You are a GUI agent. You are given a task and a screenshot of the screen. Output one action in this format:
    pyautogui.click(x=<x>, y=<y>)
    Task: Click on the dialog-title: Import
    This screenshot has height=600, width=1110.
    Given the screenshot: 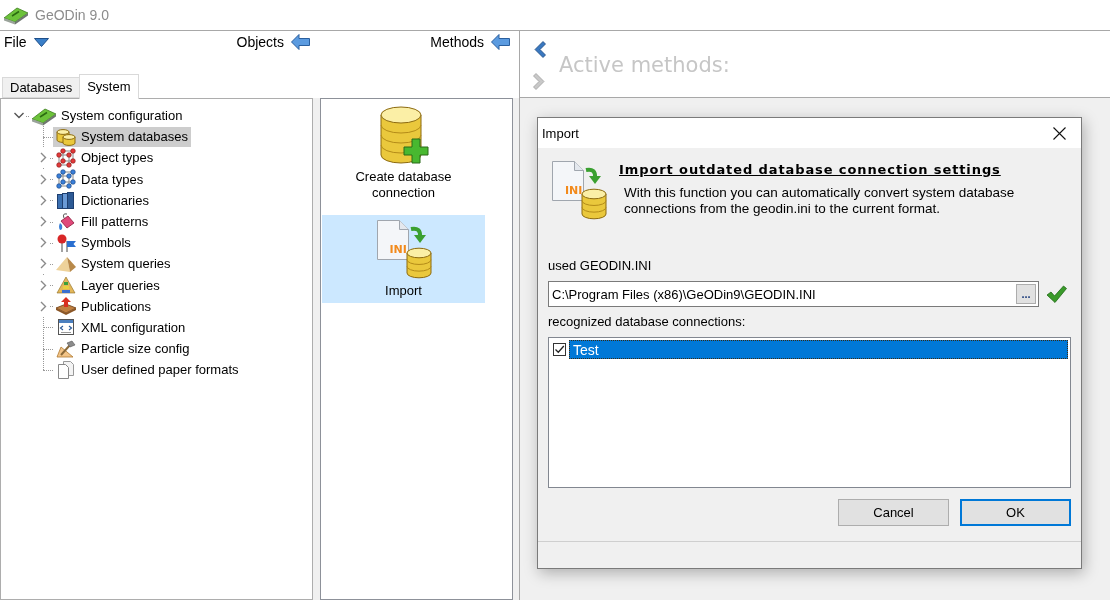 What is the action you would take?
    pyautogui.click(x=560, y=133)
    